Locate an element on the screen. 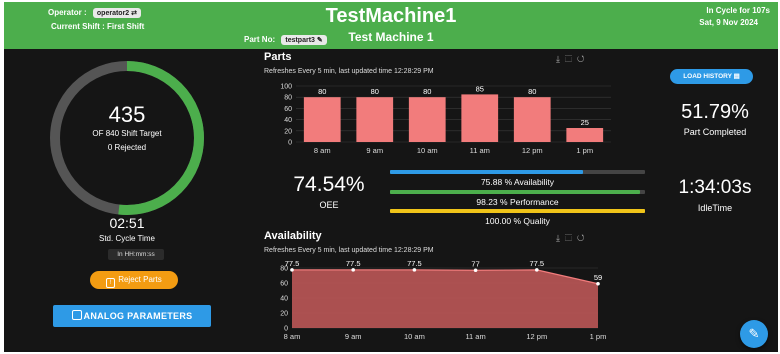  availability-chart-title: Availability is located at coordinates (293, 236).